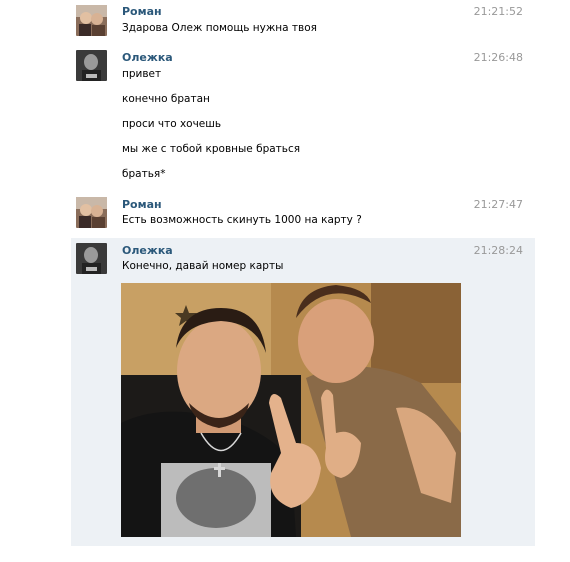  Describe the element at coordinates (172, 124) in the screenshot. I see `message-text: проси что хочешь` at that location.